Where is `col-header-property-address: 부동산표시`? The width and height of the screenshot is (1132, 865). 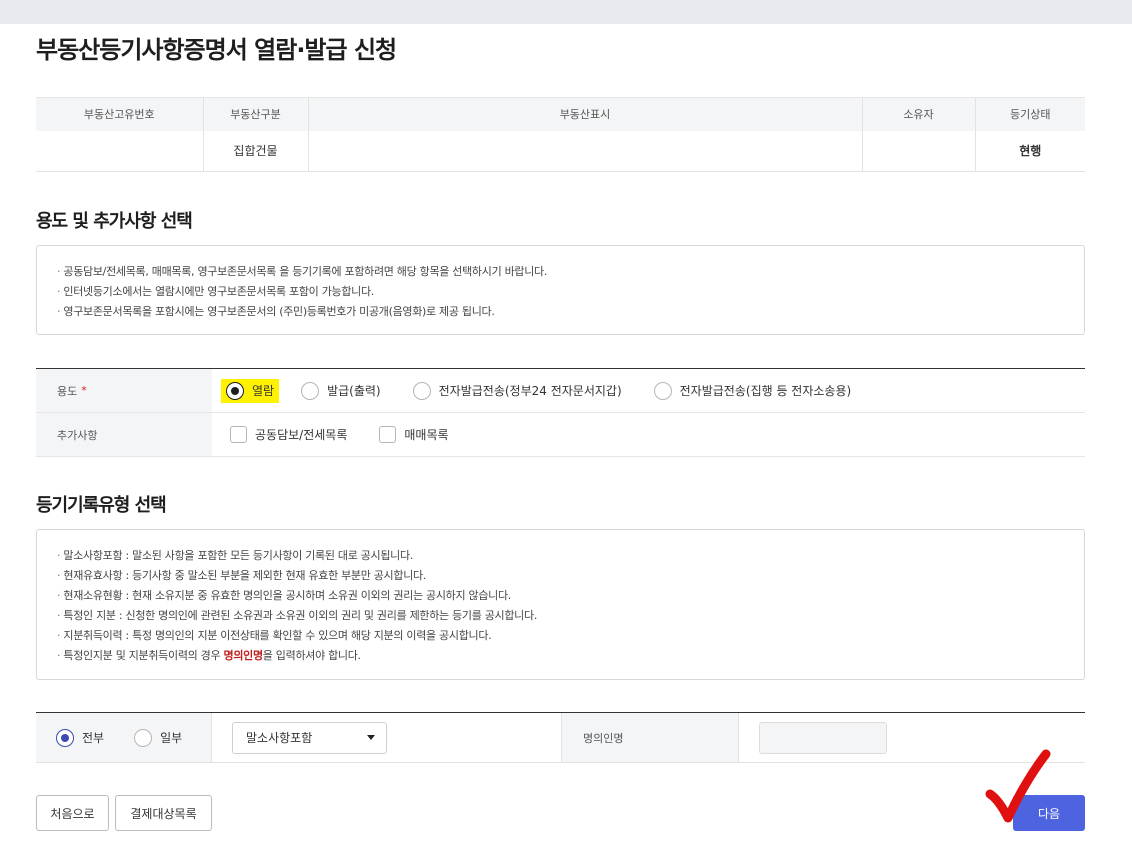
col-header-property-address: 부동산표시 is located at coordinates (584, 114).